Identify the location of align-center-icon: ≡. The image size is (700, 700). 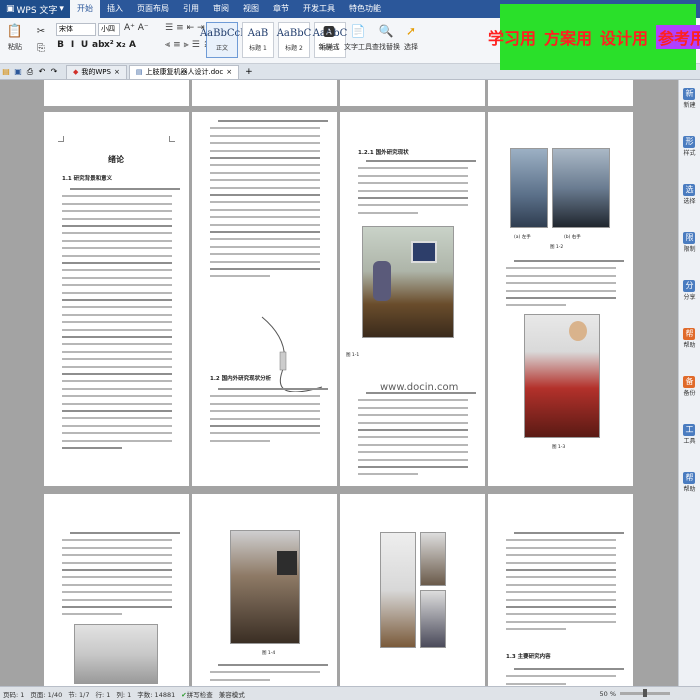
(177, 45).